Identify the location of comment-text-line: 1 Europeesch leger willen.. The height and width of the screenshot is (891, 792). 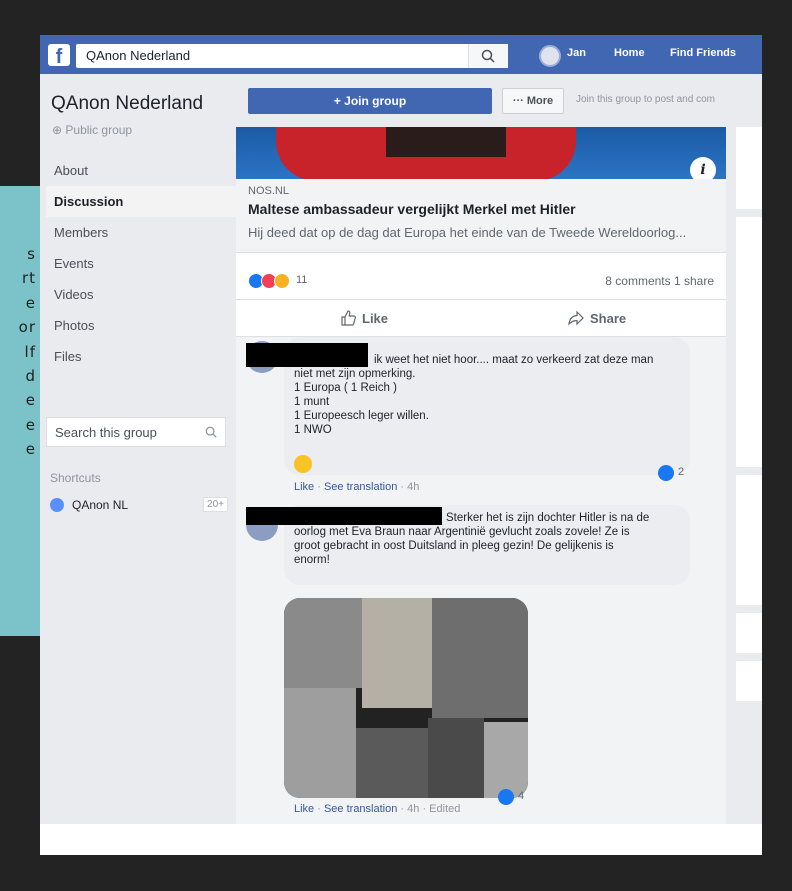
(361, 416).